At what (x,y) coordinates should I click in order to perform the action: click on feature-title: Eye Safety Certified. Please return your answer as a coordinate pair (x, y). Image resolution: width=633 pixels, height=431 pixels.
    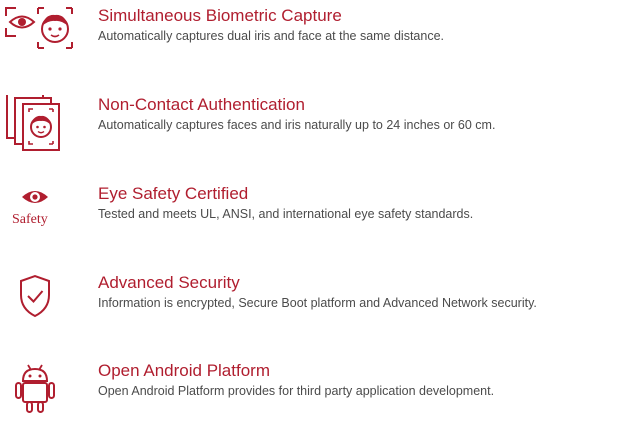
    Looking at the image, I should click on (173, 193).